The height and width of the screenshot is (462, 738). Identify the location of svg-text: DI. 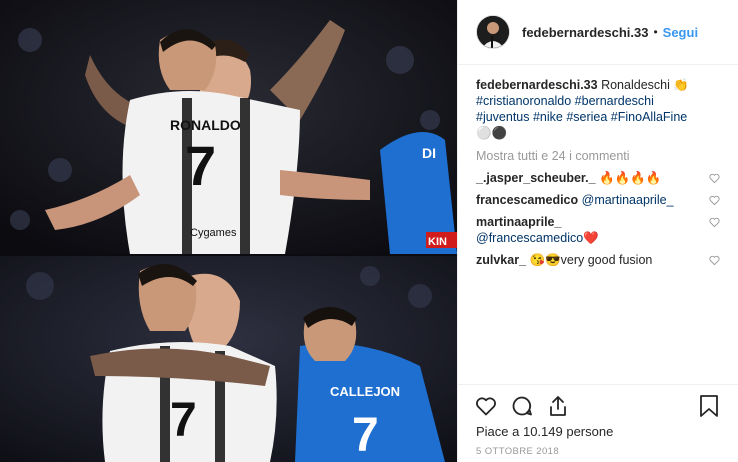
(429, 153).